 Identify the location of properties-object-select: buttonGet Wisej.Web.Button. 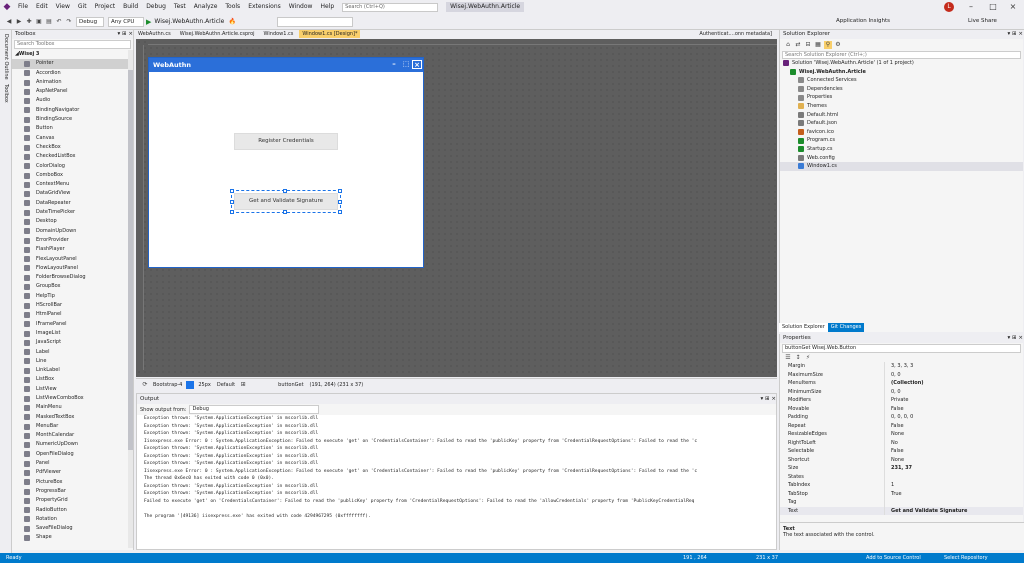
(901, 348).